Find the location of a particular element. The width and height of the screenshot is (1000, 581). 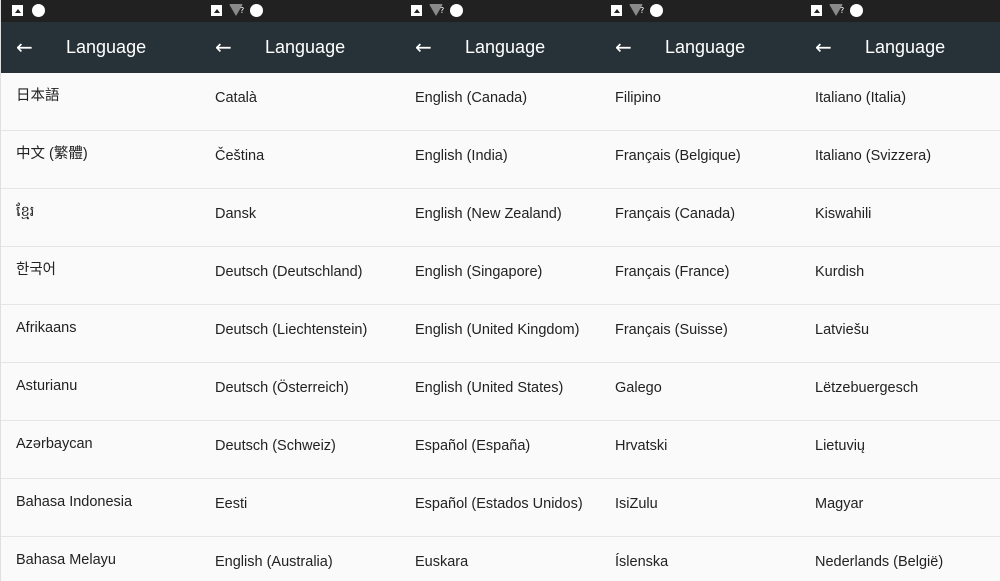

language-list-item: Kurdish is located at coordinates (900, 276).